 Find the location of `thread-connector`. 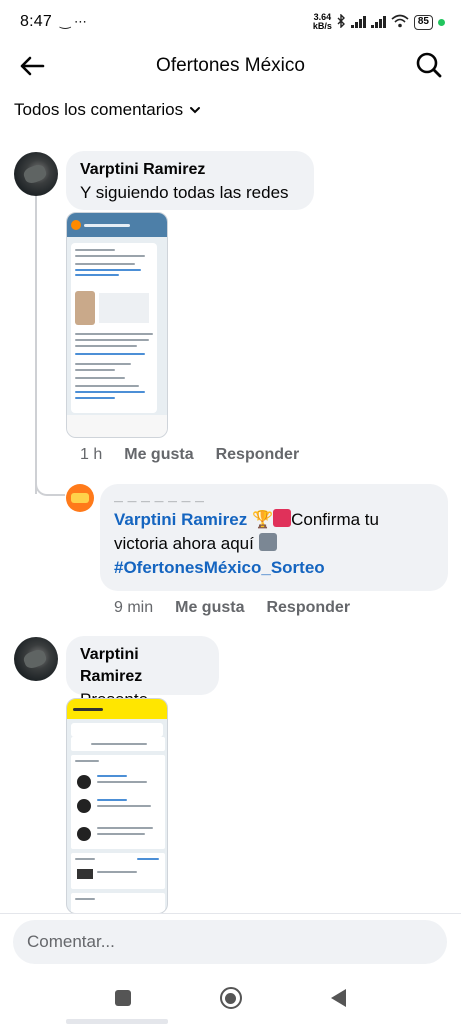

thread-connector is located at coordinates (50, 490).